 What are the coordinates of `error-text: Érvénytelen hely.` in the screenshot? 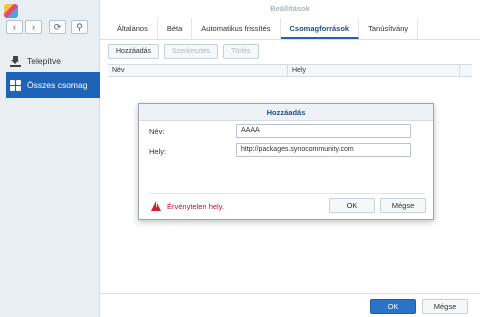 It's located at (195, 206).